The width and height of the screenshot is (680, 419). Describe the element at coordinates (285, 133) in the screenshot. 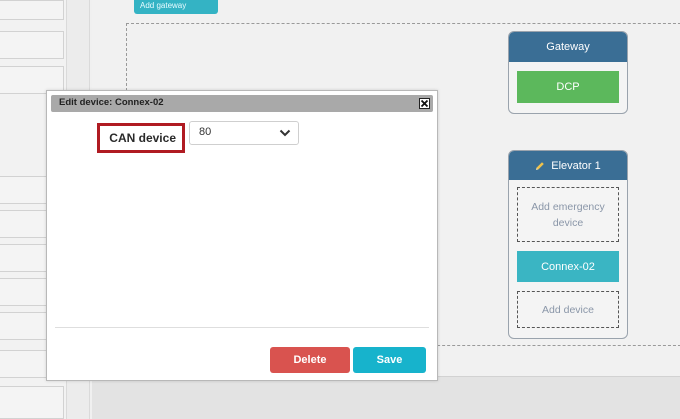

I see `chevron-down-icon` at that location.